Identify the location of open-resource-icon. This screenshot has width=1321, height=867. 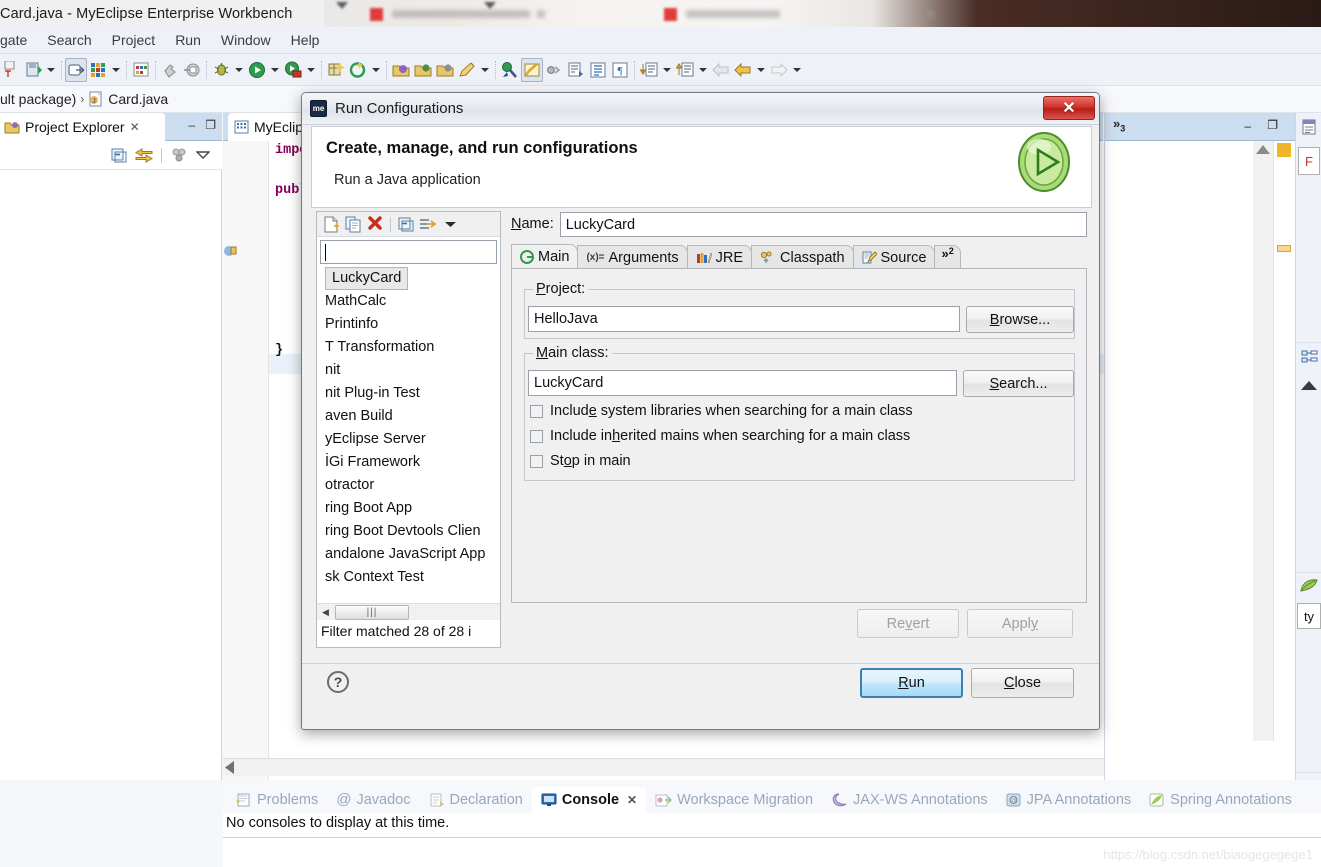
(423, 70).